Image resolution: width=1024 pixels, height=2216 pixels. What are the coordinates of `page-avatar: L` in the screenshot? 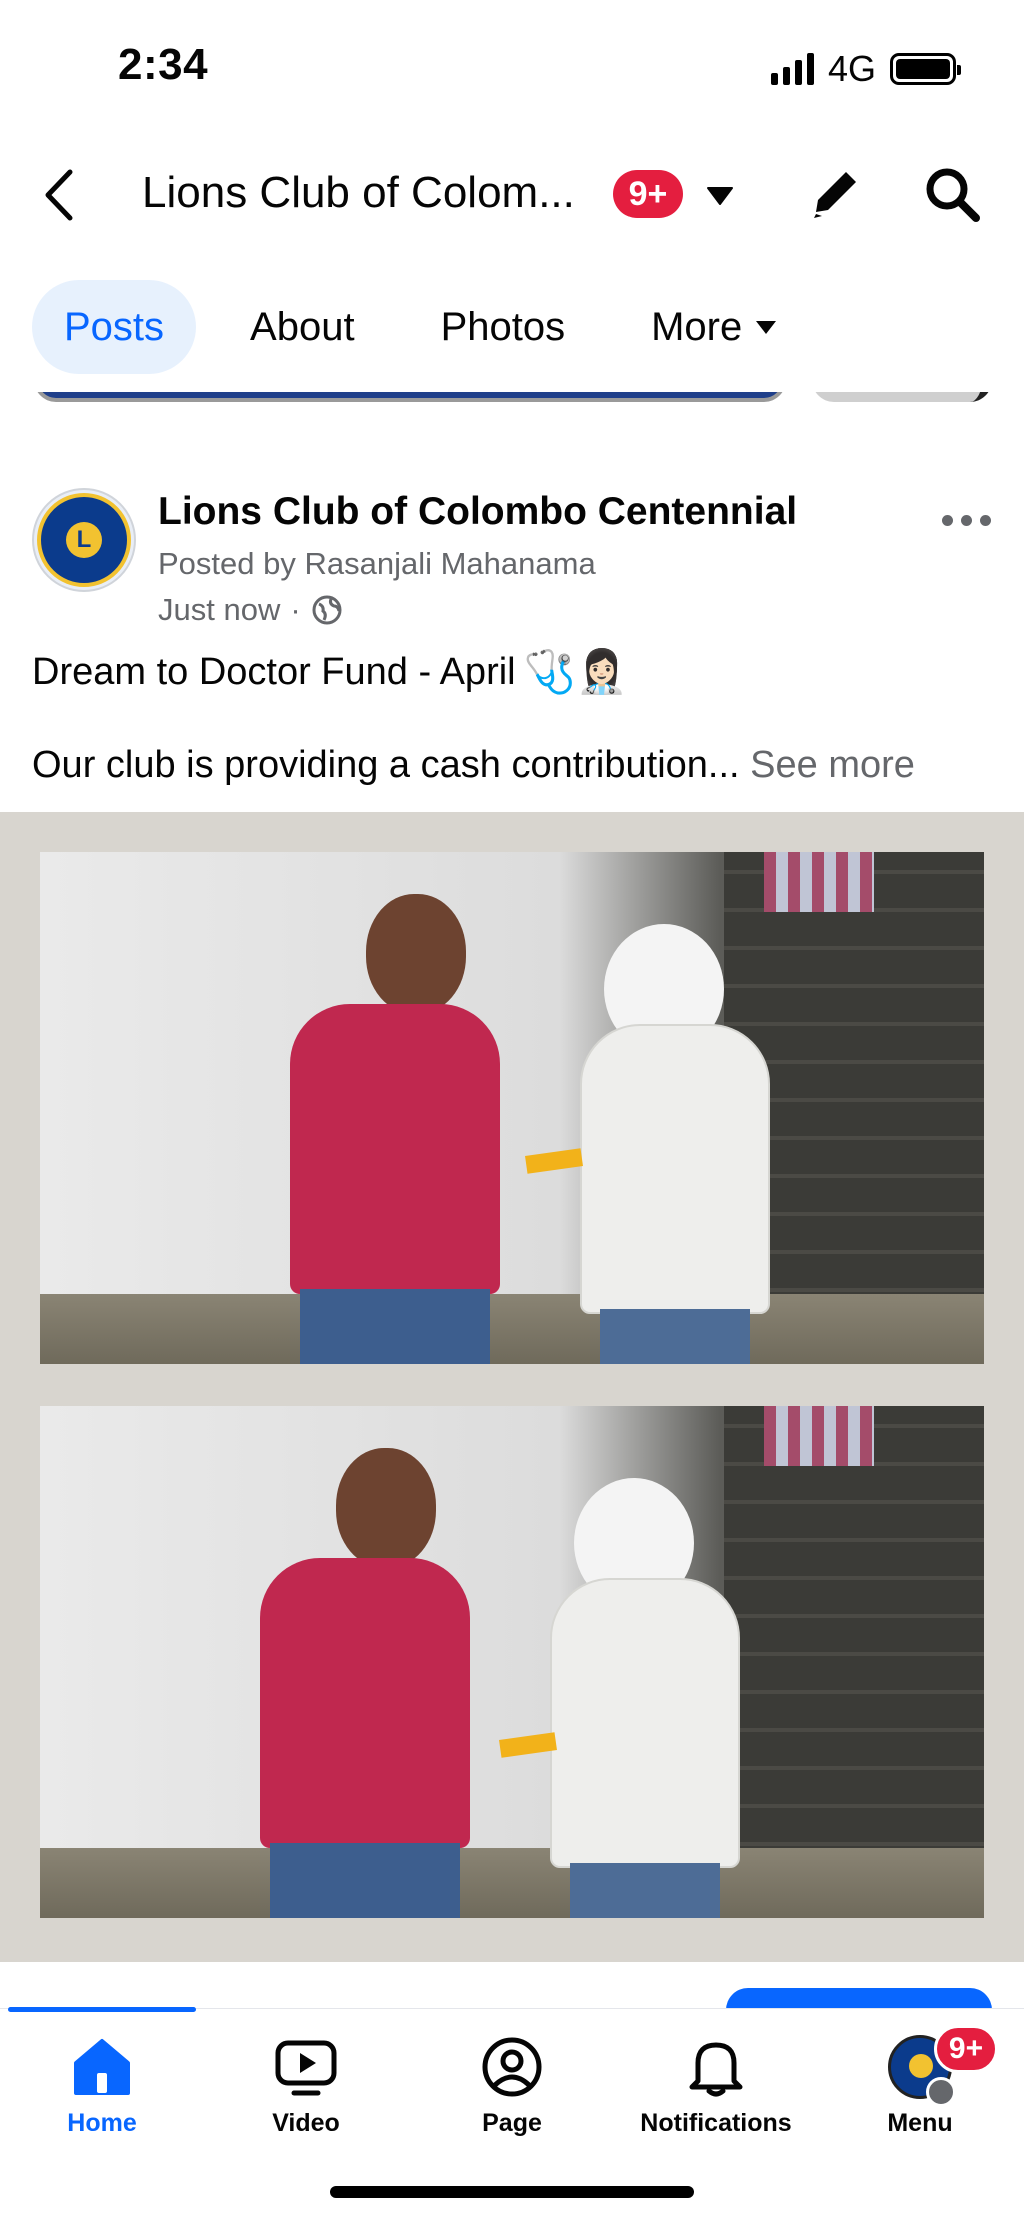 It's located at (84, 540).